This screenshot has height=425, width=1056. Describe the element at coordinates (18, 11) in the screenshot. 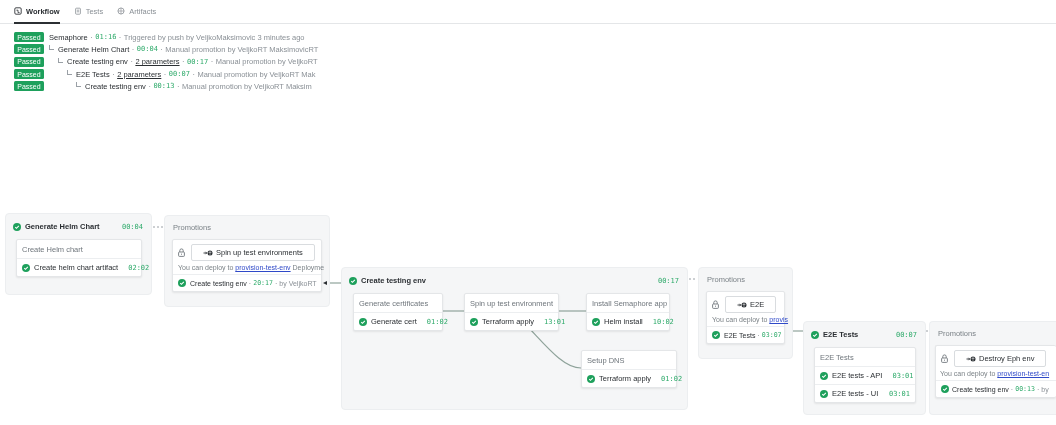

I see `workflow-icon` at that location.